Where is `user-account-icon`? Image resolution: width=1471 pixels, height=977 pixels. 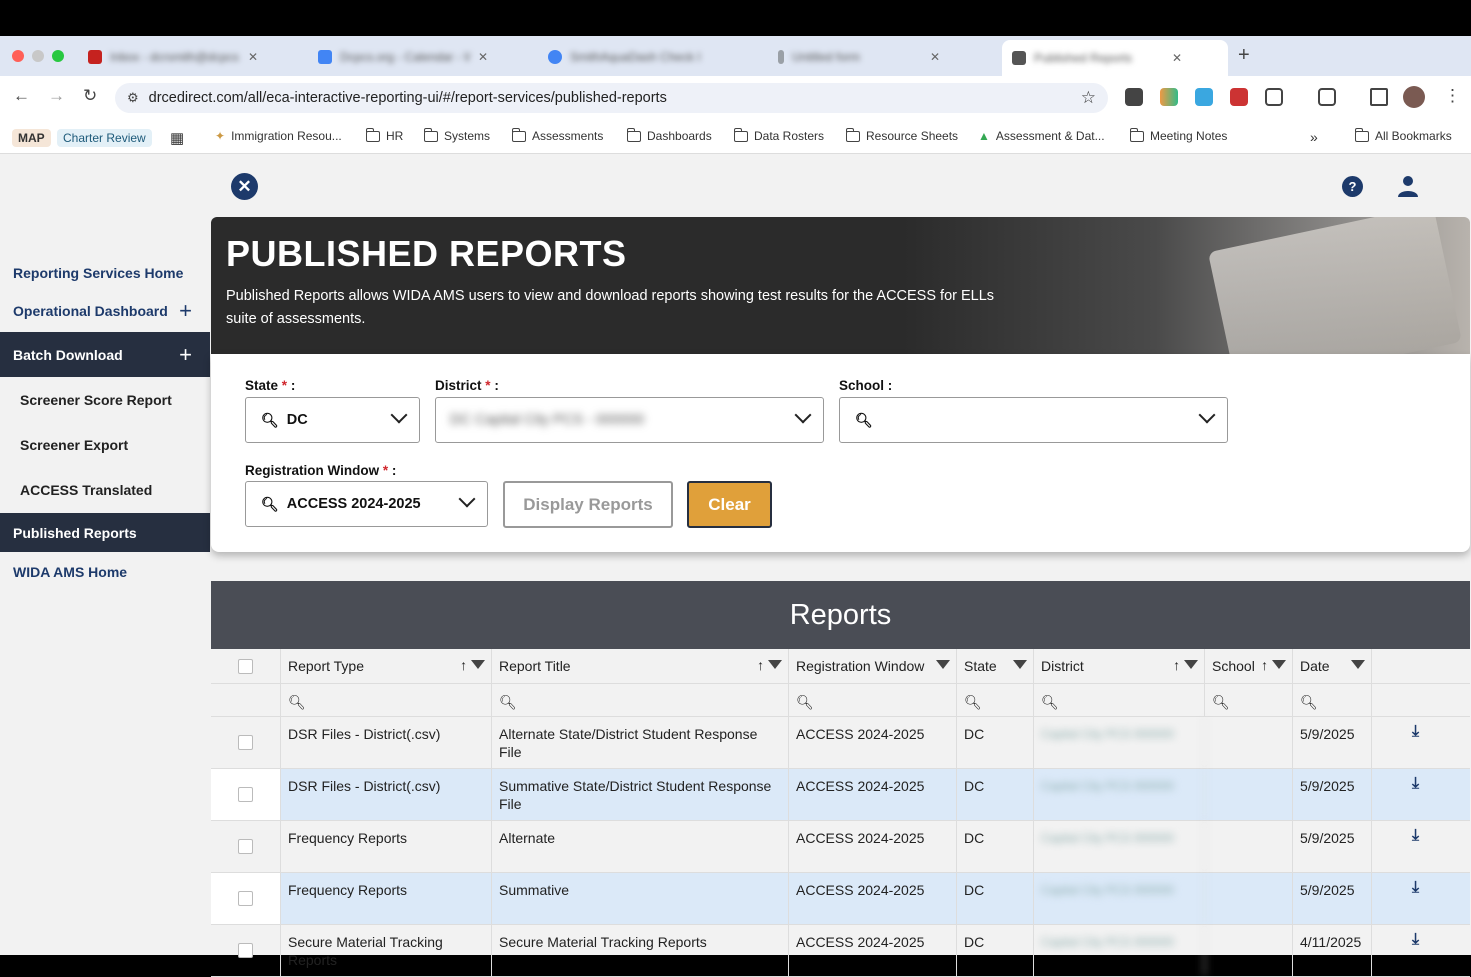
user-account-icon is located at coordinates (1408, 186).